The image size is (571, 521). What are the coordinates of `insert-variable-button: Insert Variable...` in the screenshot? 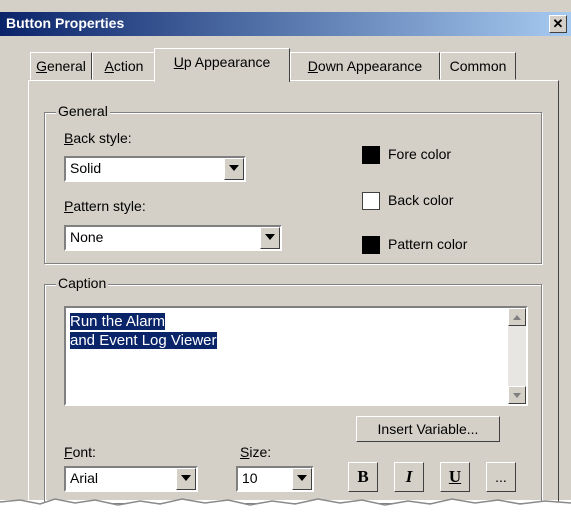 It's located at (428, 429).